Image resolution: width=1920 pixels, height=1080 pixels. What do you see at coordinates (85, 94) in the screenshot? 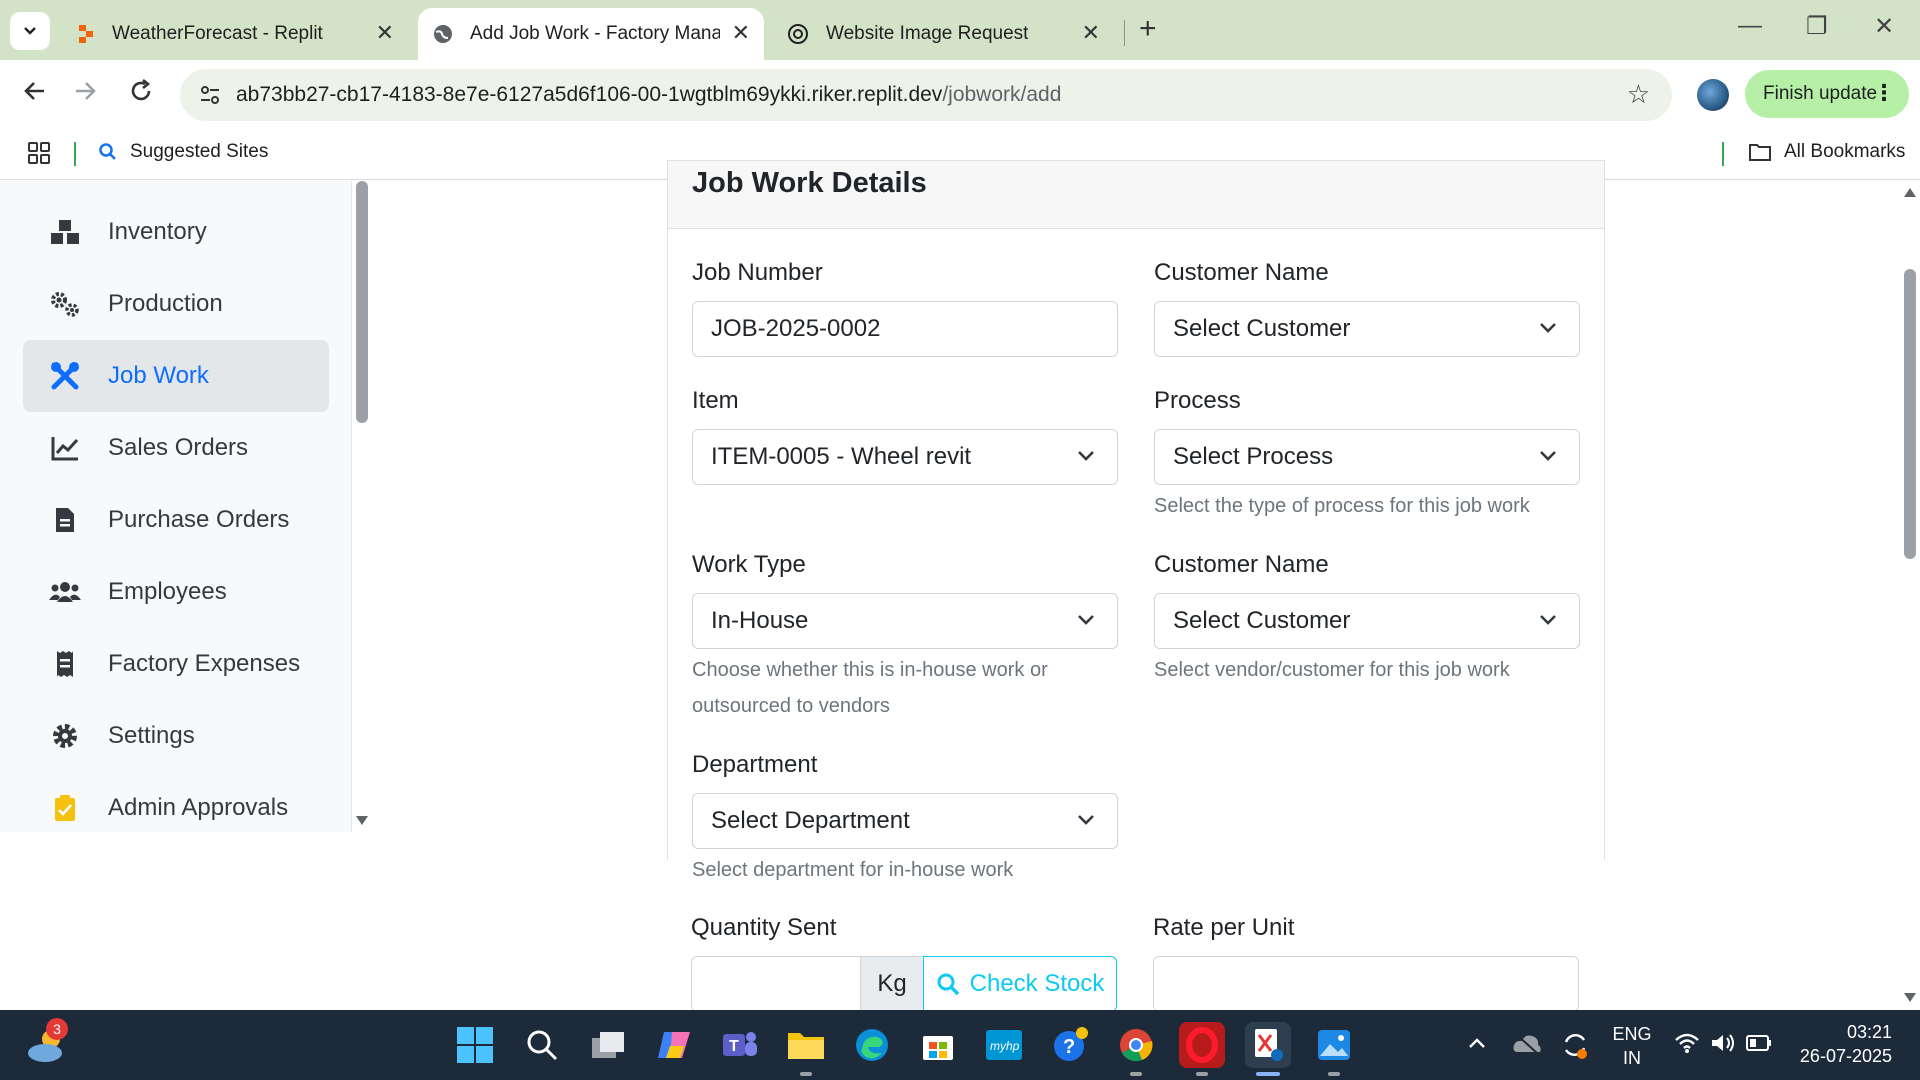
I see `forward-button` at bounding box center [85, 94].